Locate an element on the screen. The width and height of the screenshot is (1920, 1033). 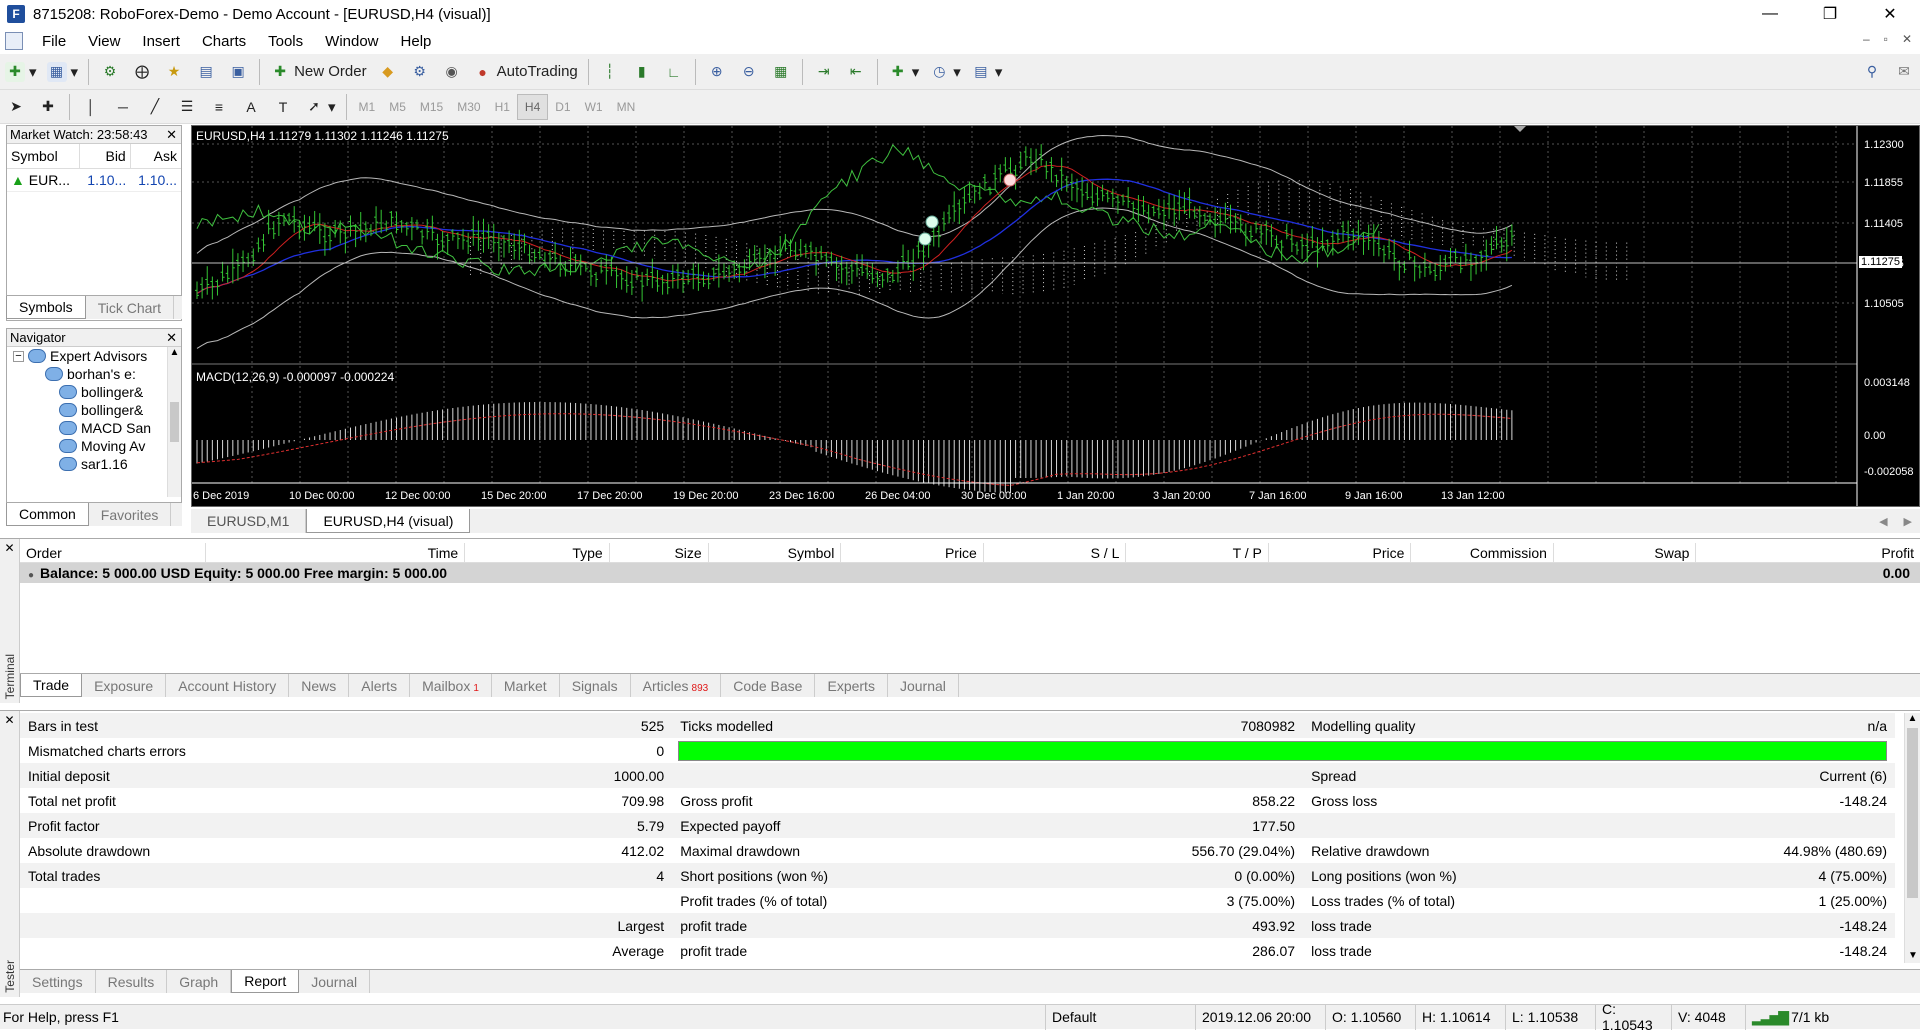
chart-shift-marker-icon is located at coordinates (1520, 129).